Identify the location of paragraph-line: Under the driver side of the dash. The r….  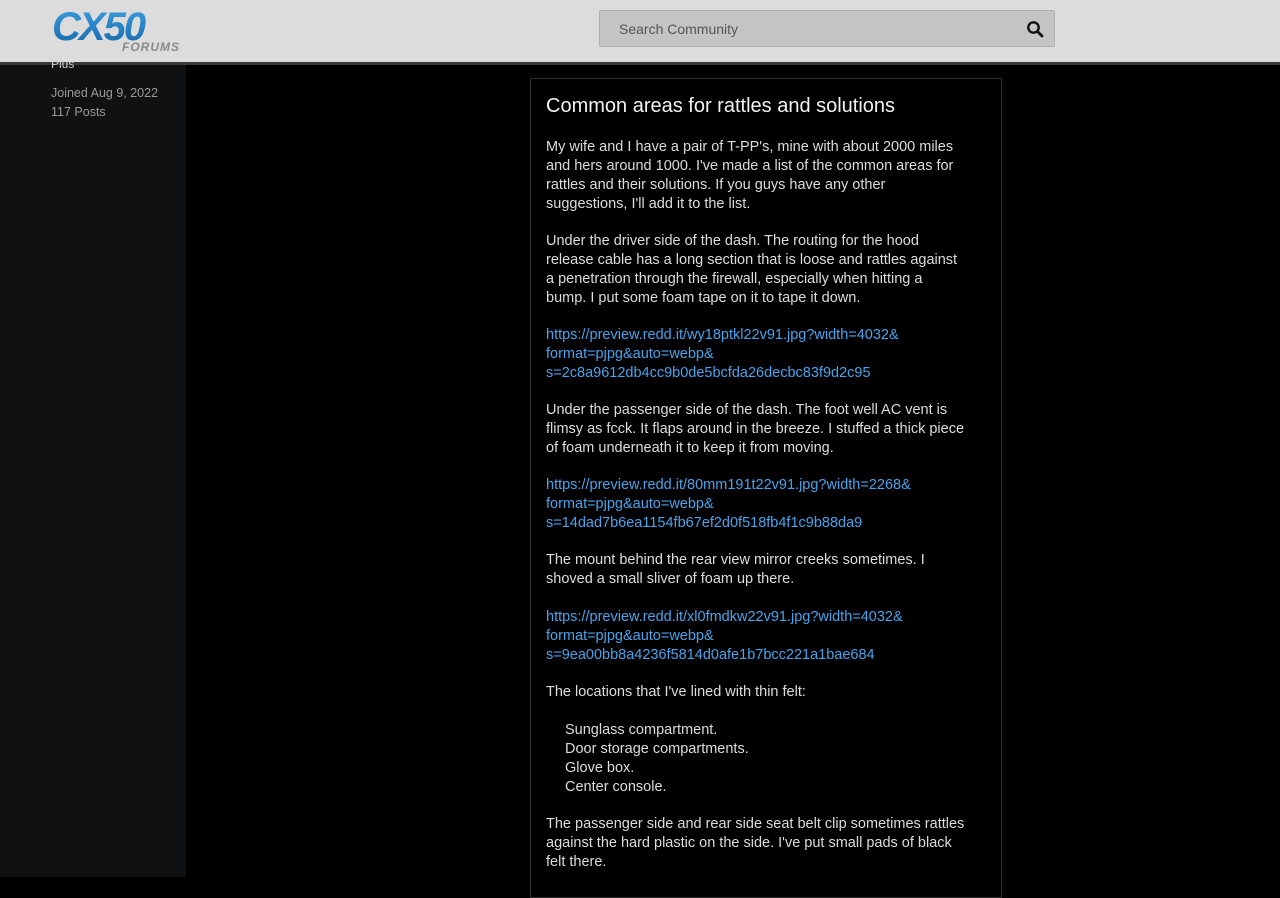
(732, 241).